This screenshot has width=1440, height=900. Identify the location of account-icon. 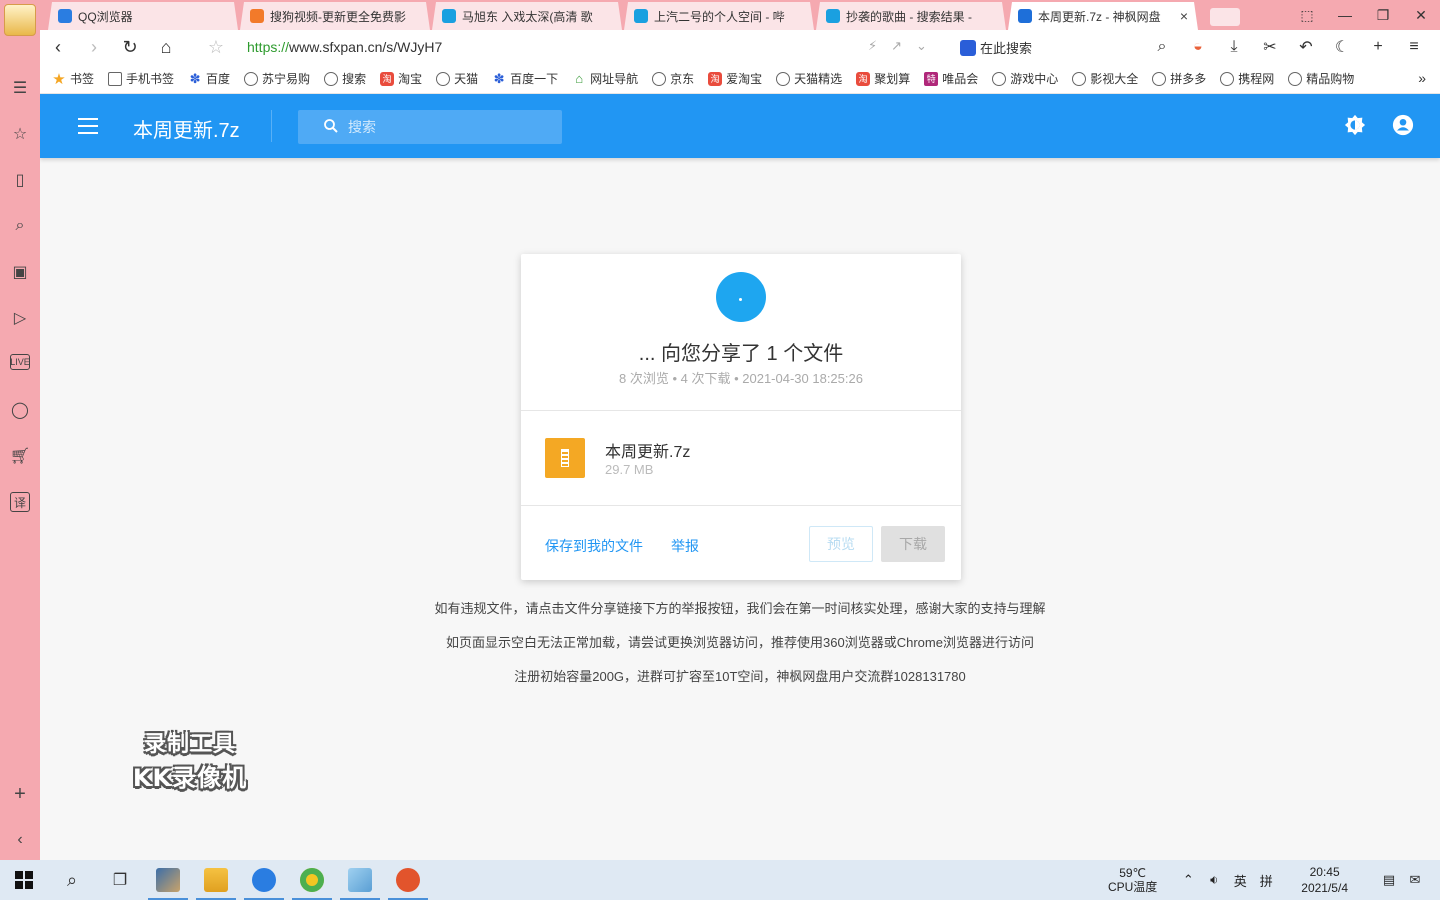
(1403, 125).